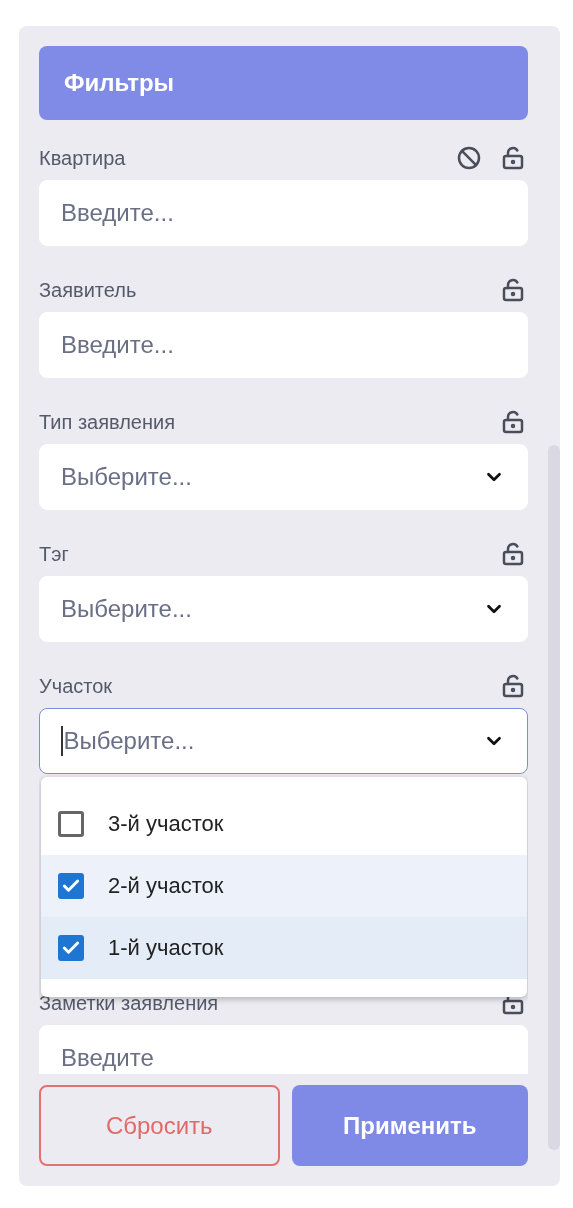 This screenshot has width=573, height=1208. What do you see at coordinates (107, 422) in the screenshot?
I see `field-label: Тип заявления` at bounding box center [107, 422].